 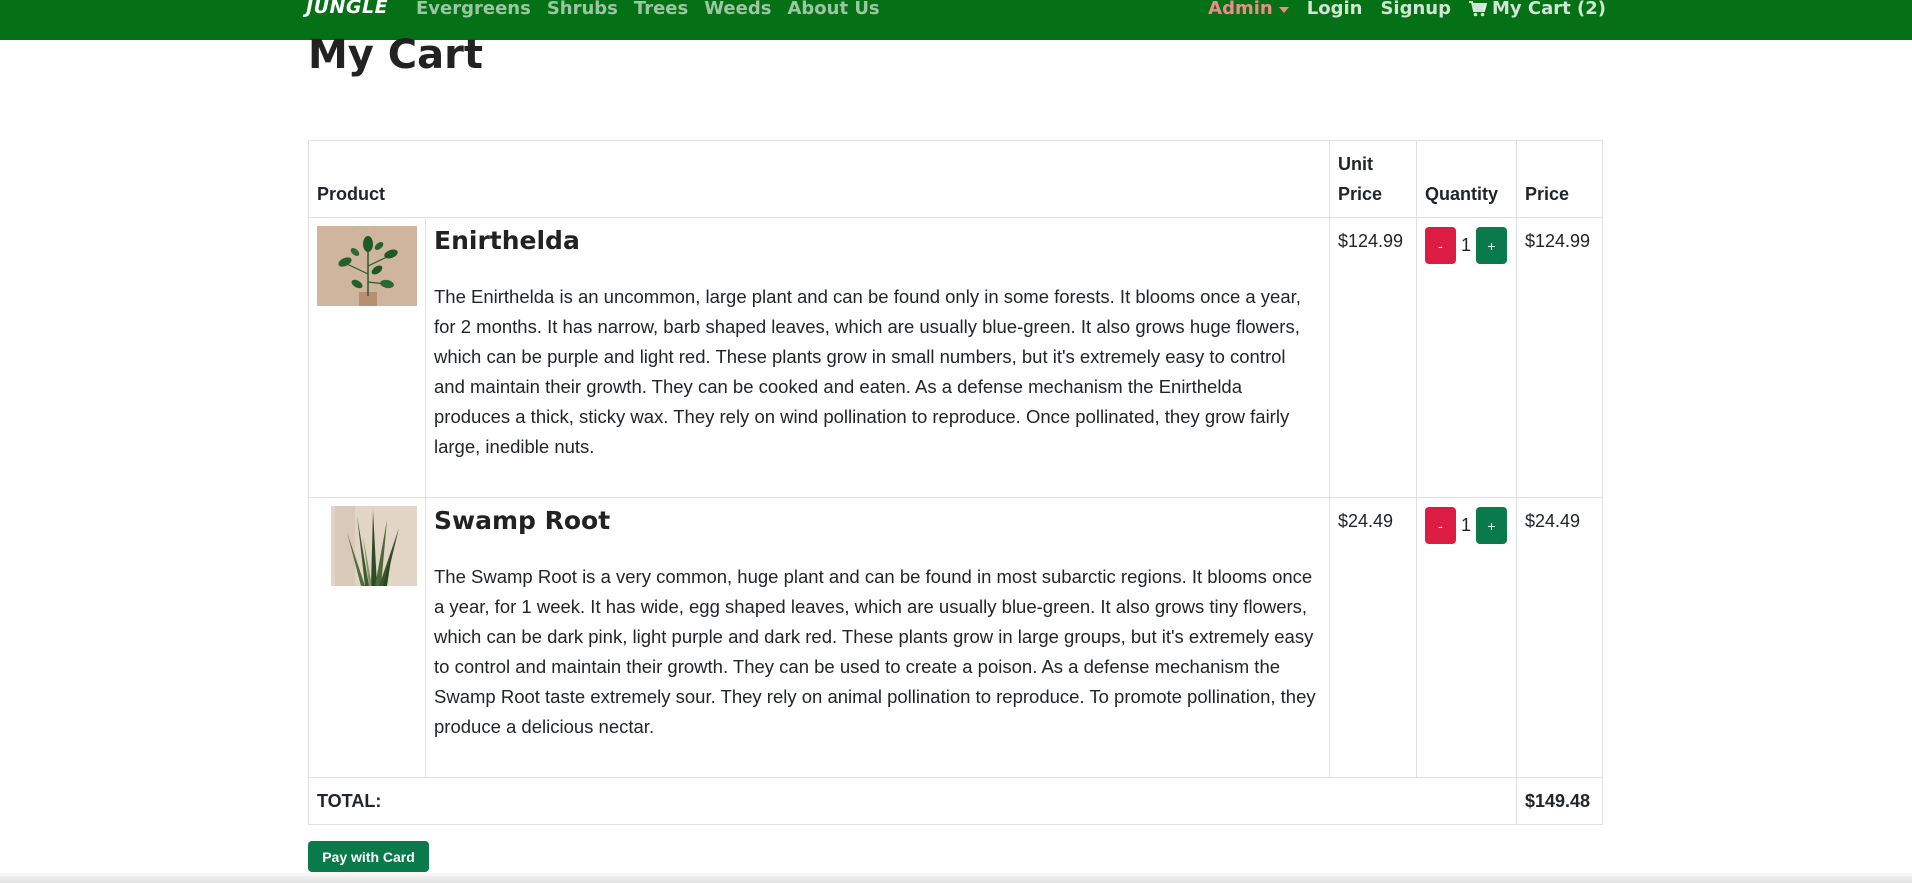 What do you see at coordinates (1559, 357) in the screenshot?
I see `line-price-cell: $124.99` at bounding box center [1559, 357].